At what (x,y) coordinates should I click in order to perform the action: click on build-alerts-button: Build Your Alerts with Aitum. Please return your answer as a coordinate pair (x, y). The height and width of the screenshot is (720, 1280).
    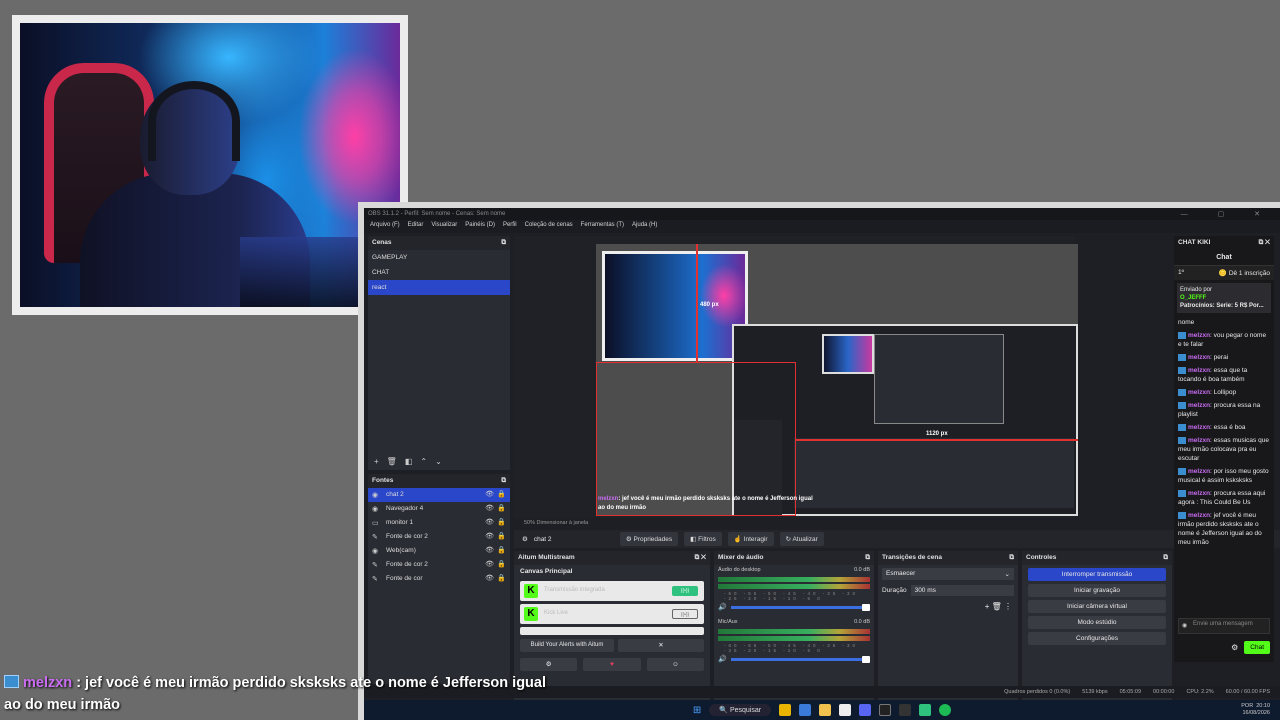
    Looking at the image, I should click on (567, 645).